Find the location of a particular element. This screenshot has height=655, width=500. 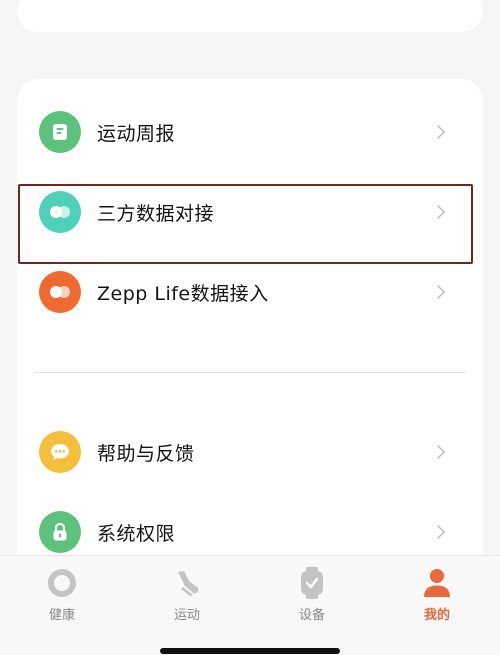

report-icon is located at coordinates (60, 132).